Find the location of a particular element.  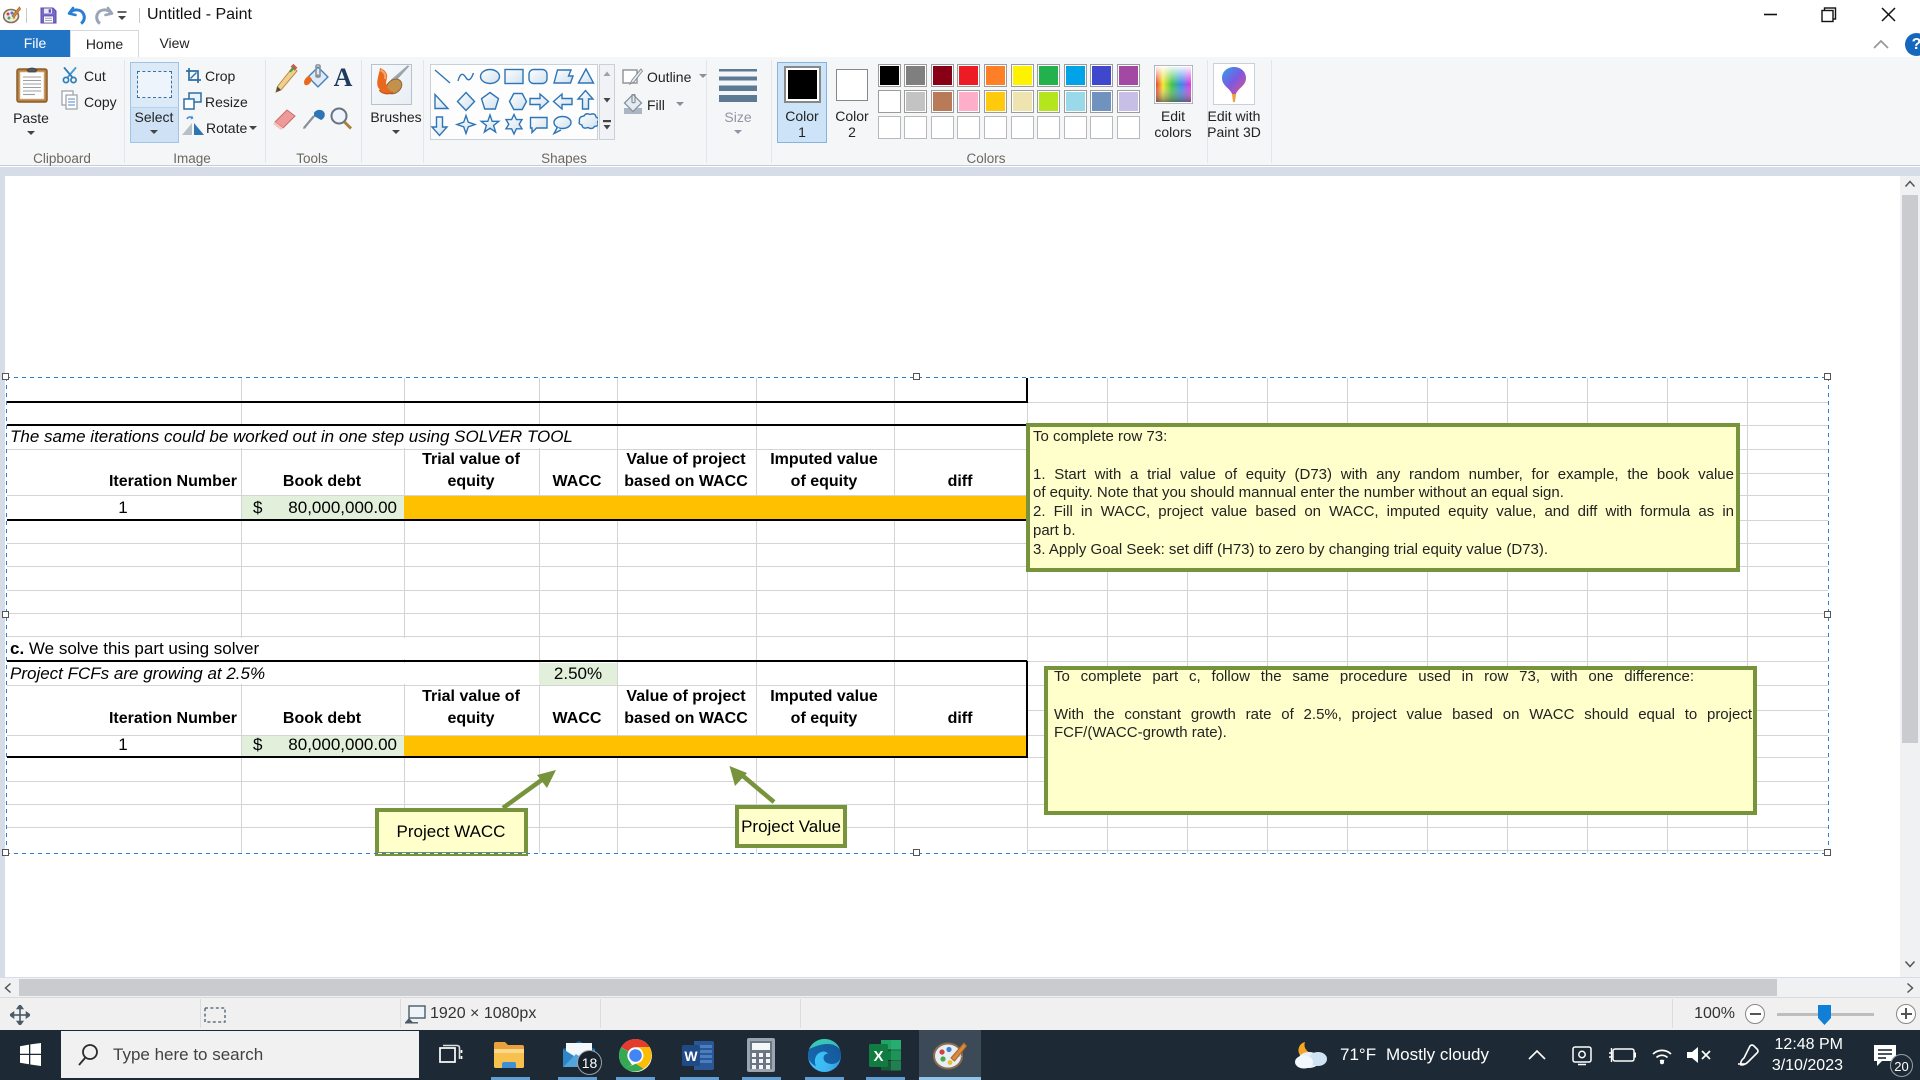

svg-text: A is located at coordinates (343, 78).